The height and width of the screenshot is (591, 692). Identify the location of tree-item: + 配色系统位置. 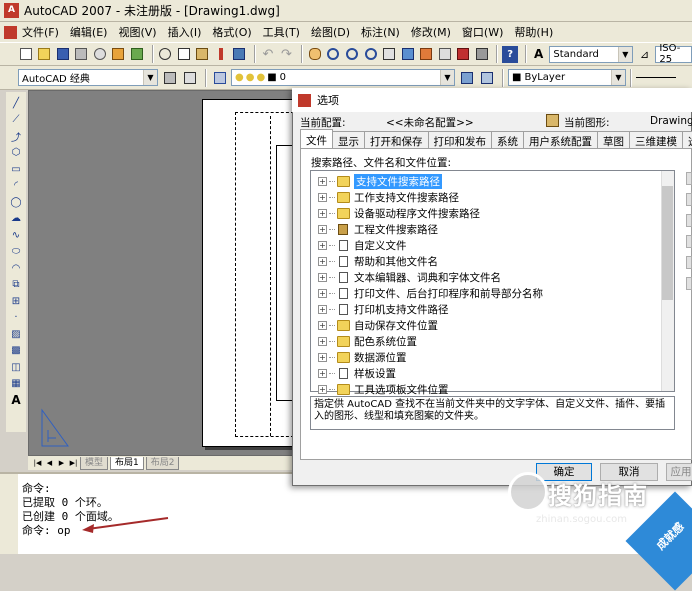
(367, 341).